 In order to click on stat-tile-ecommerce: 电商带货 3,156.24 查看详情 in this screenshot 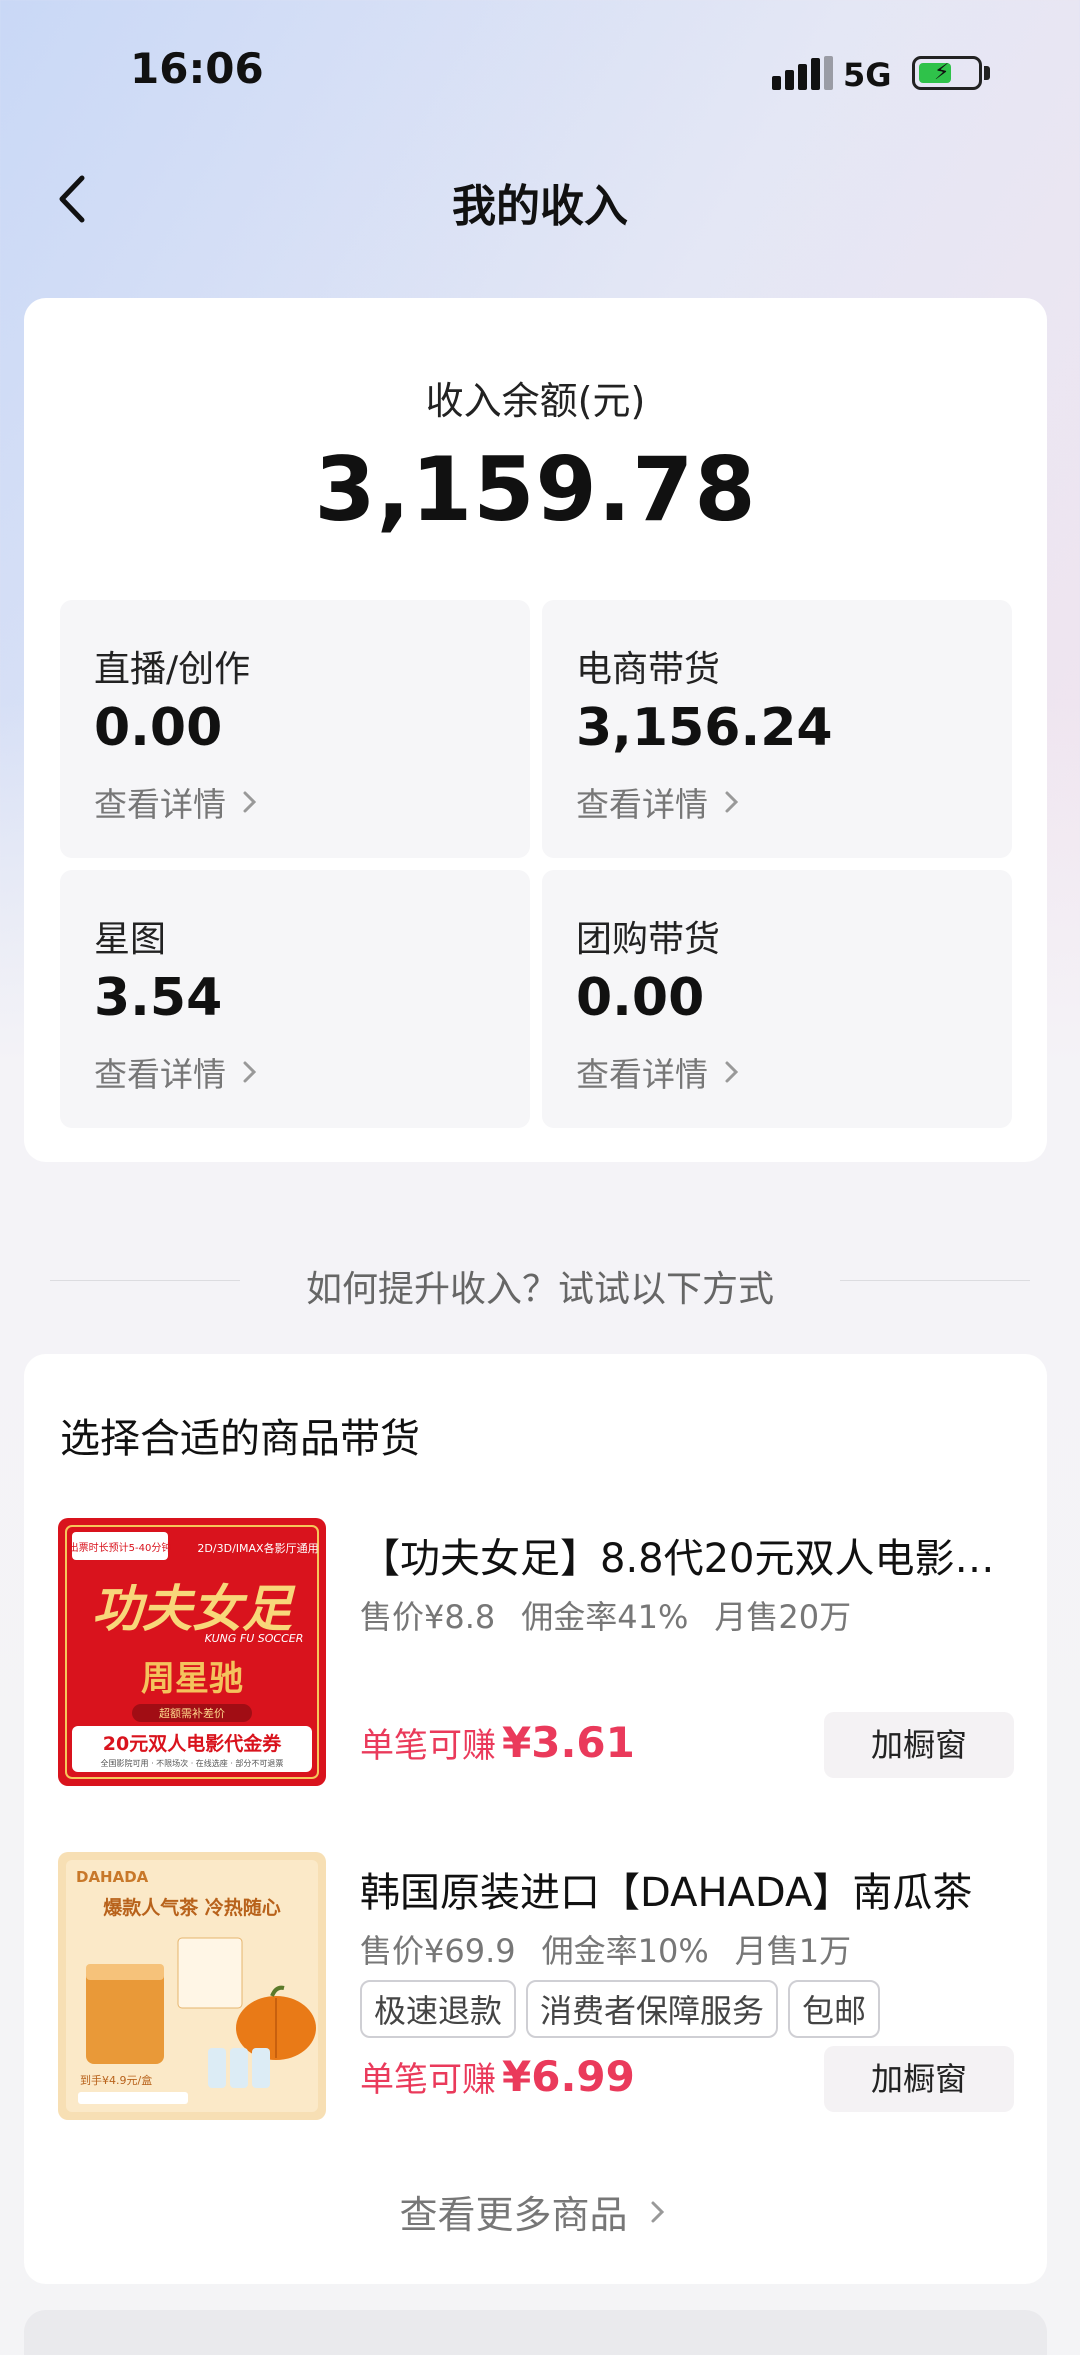, I will do `click(777, 729)`.